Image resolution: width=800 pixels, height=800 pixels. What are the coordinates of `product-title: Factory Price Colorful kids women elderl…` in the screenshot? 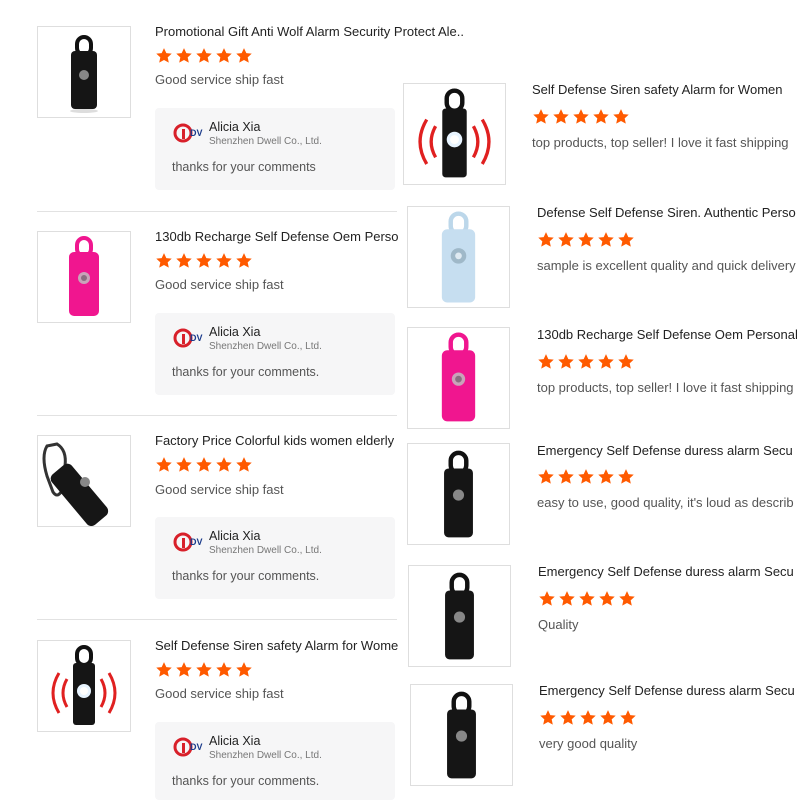 It's located at (276, 440).